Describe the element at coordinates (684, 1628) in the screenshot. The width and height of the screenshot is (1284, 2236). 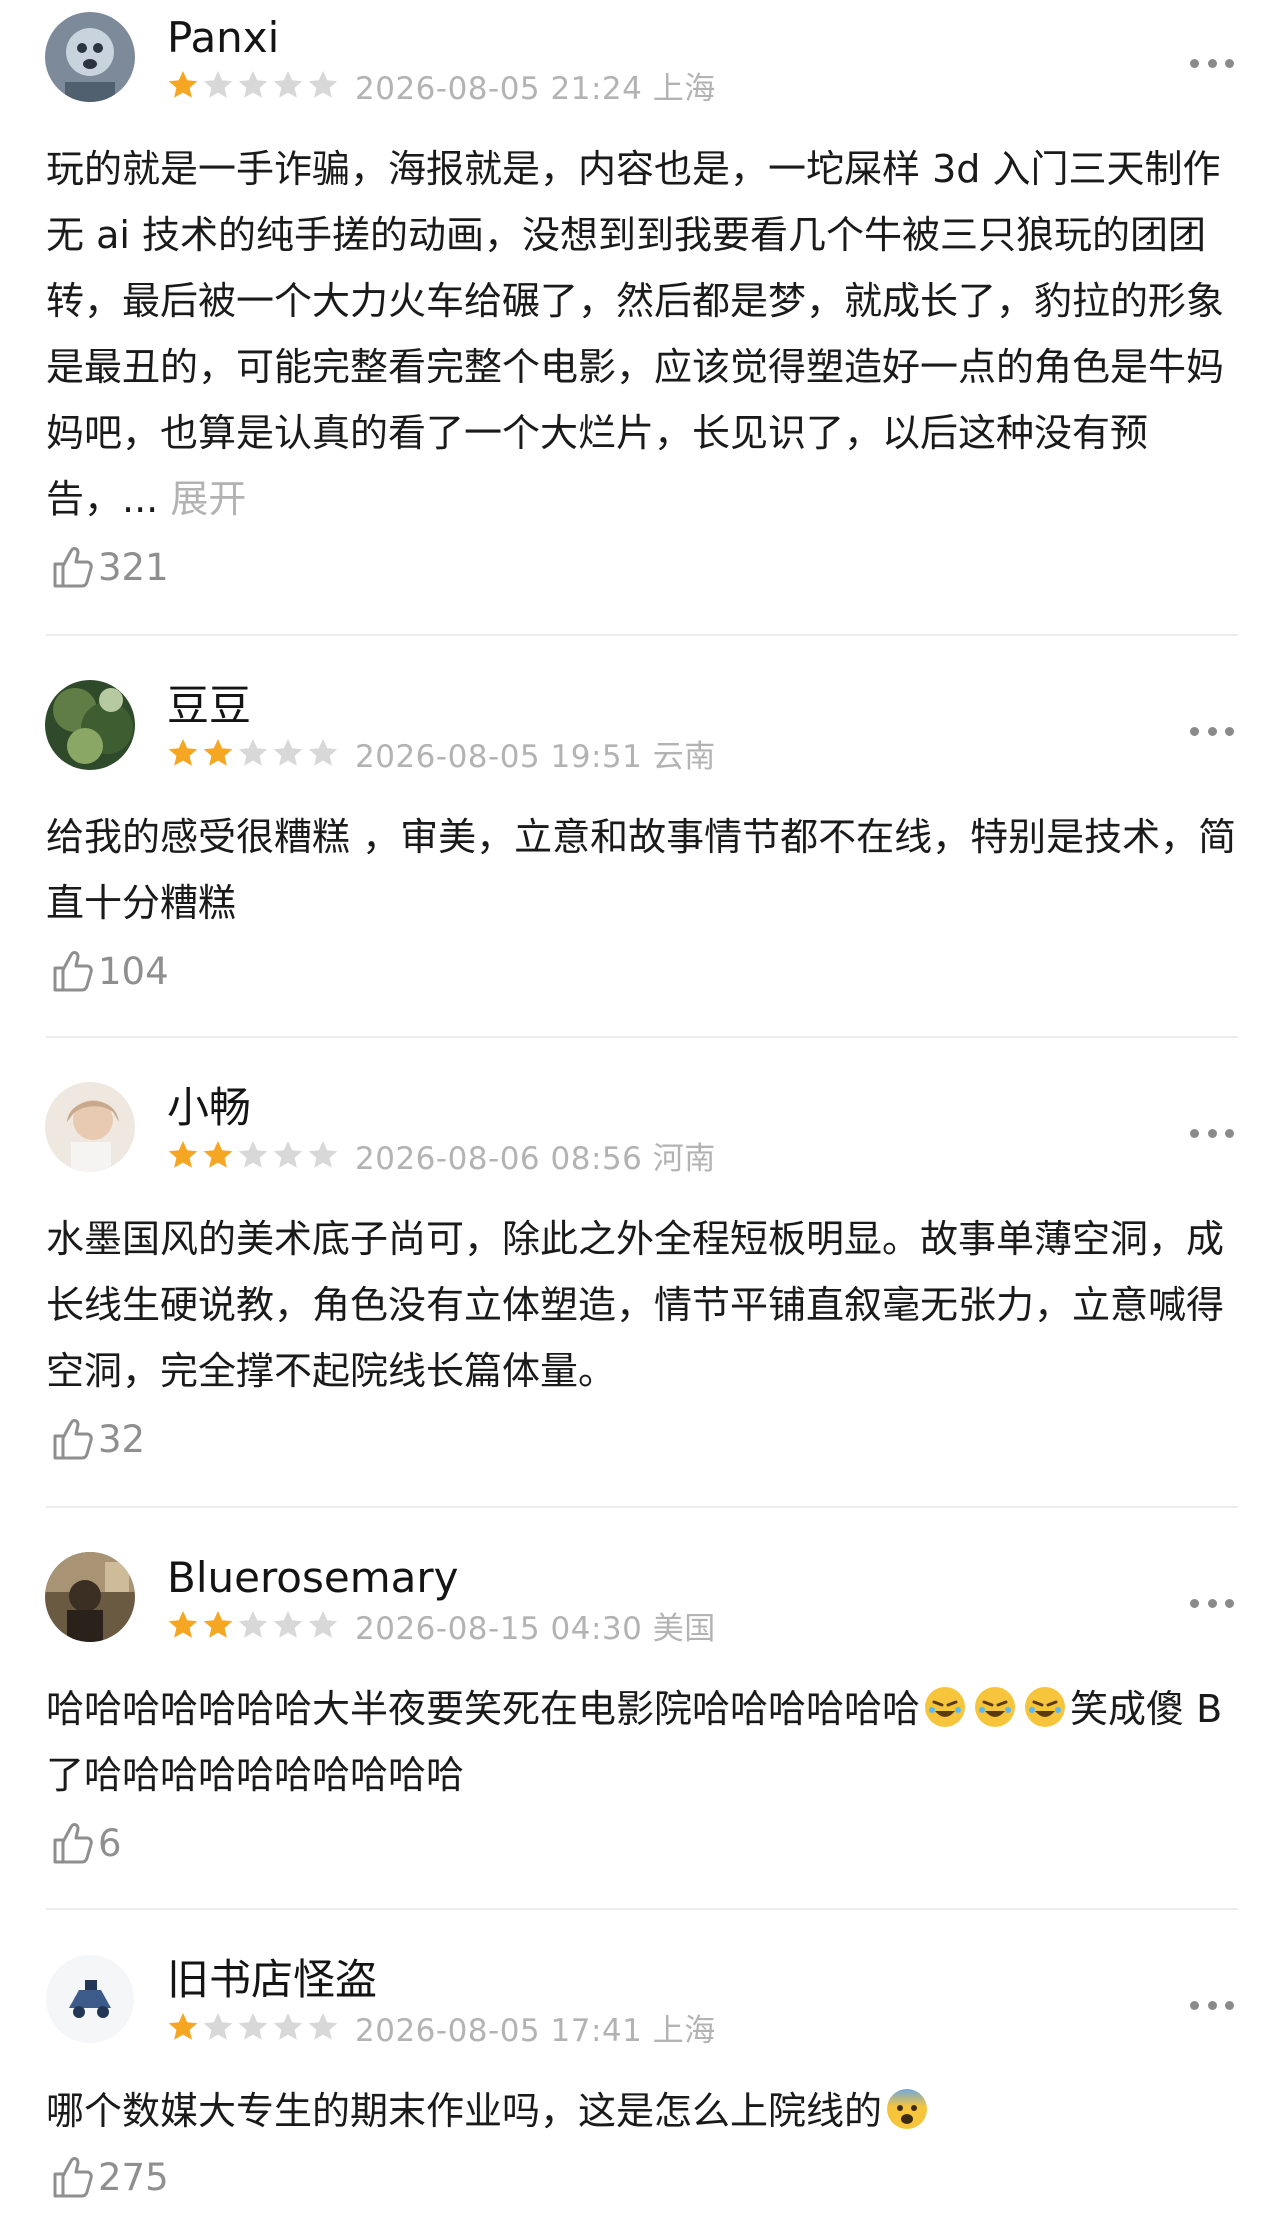
I see `review-location: 美国` at that location.